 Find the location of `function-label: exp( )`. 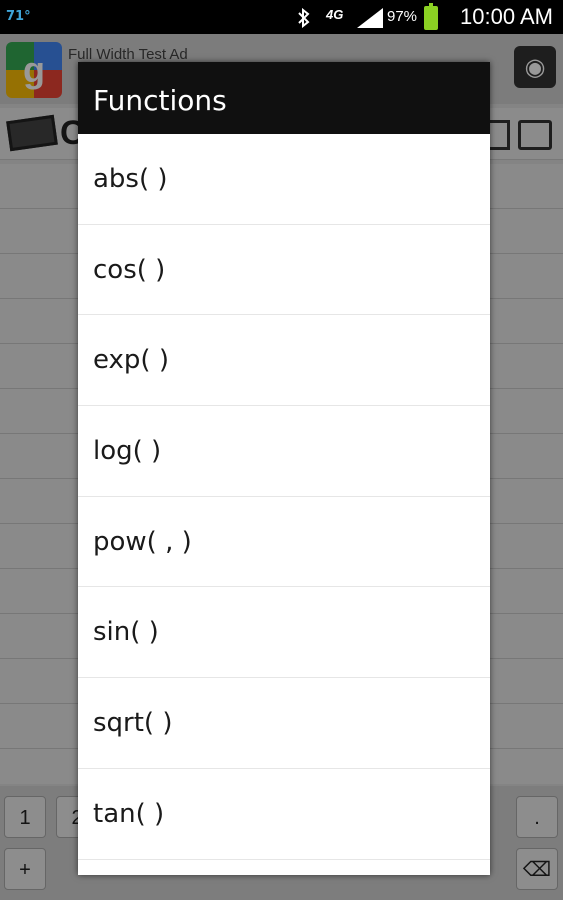

function-label: exp( ) is located at coordinates (131, 360).